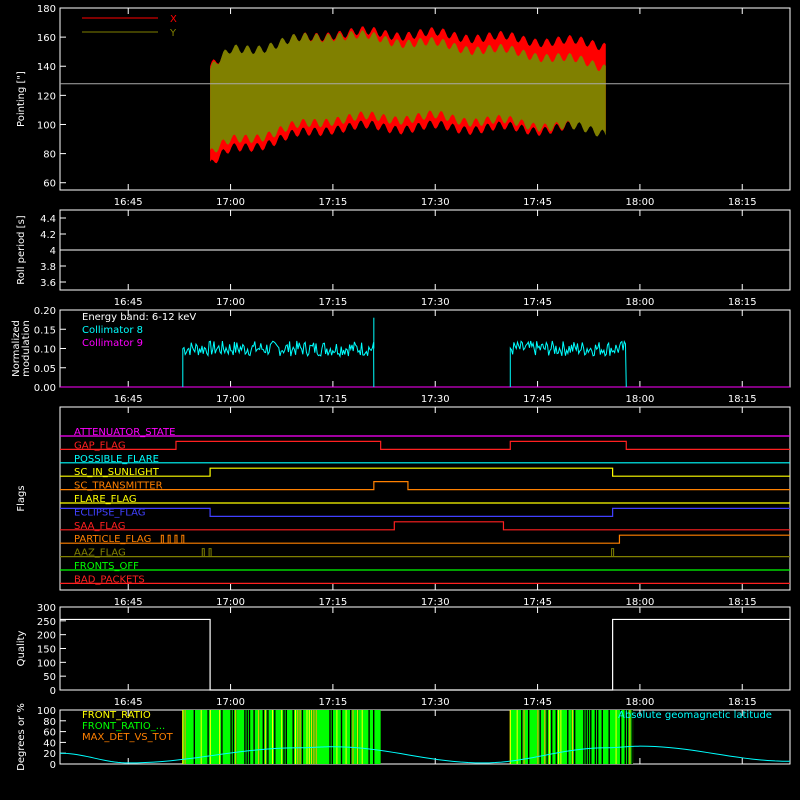  I want to click on pointing-ytick-label: 160, so click(46, 38).